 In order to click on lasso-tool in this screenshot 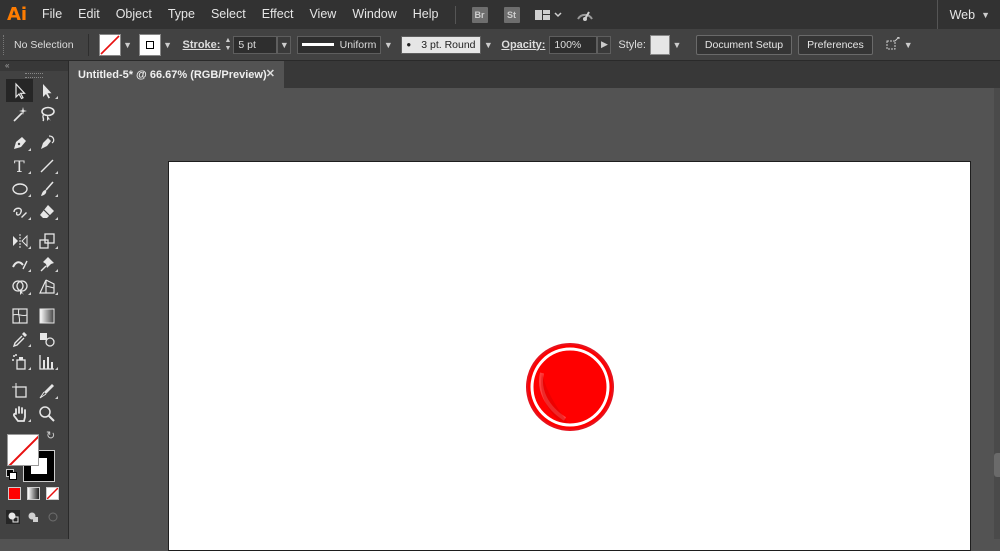, I will do `click(46, 113)`.